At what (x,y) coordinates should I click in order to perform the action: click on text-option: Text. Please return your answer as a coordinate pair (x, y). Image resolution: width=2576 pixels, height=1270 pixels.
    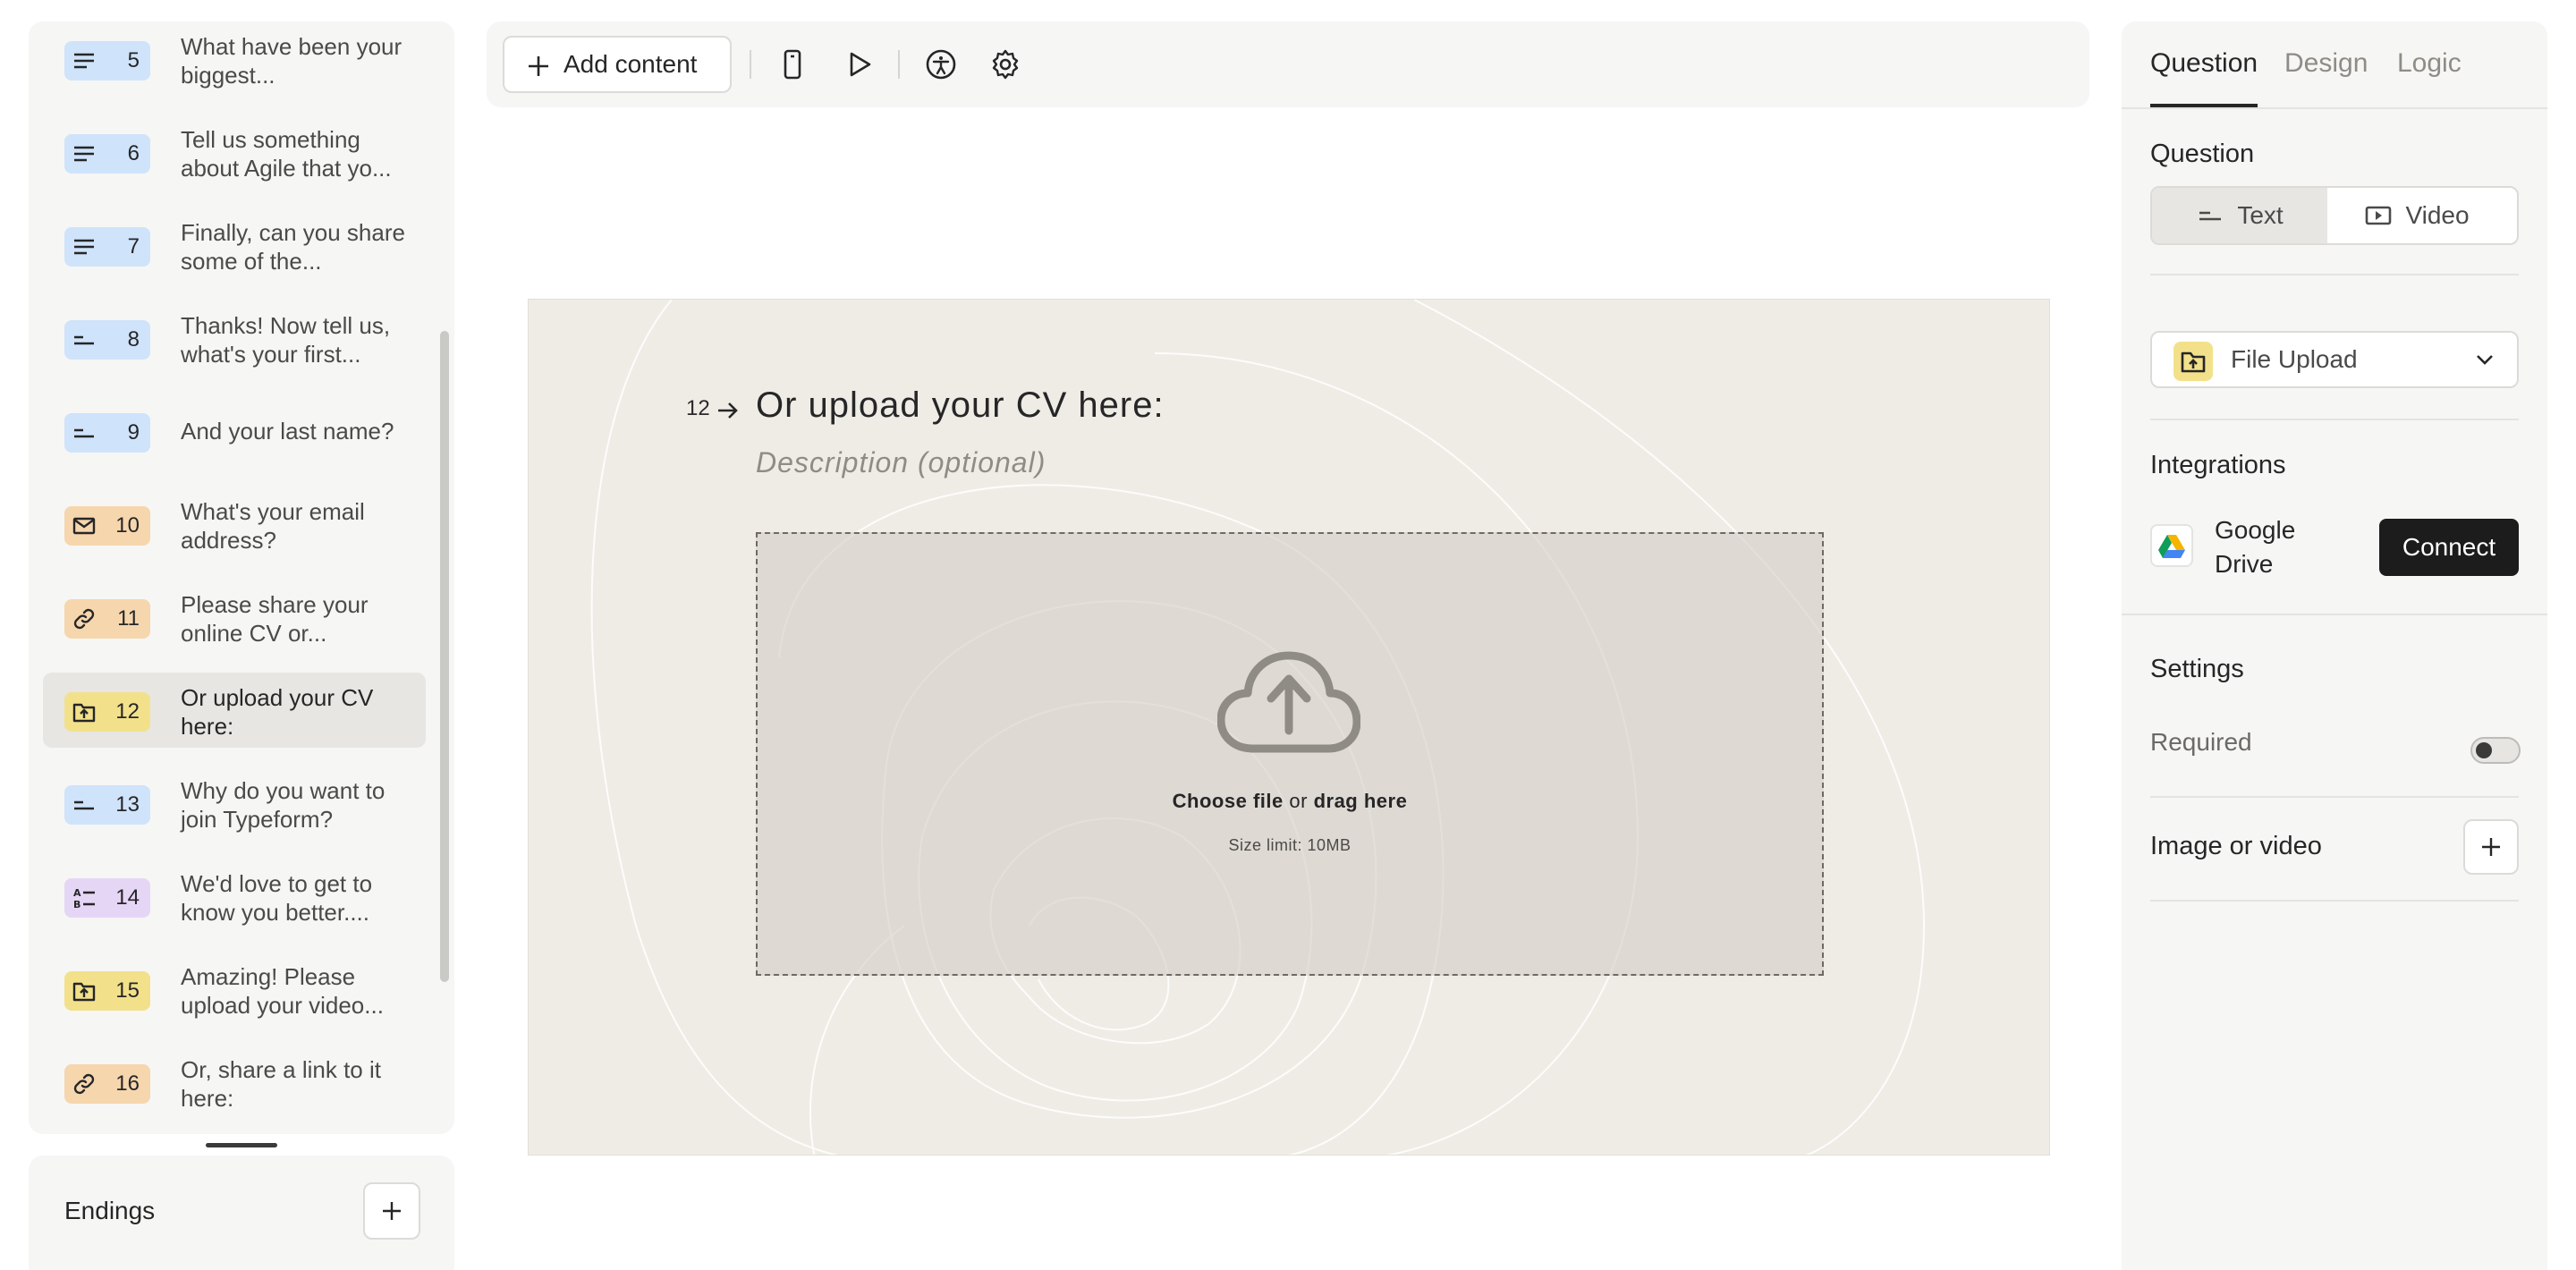
    Looking at the image, I should click on (2239, 216).